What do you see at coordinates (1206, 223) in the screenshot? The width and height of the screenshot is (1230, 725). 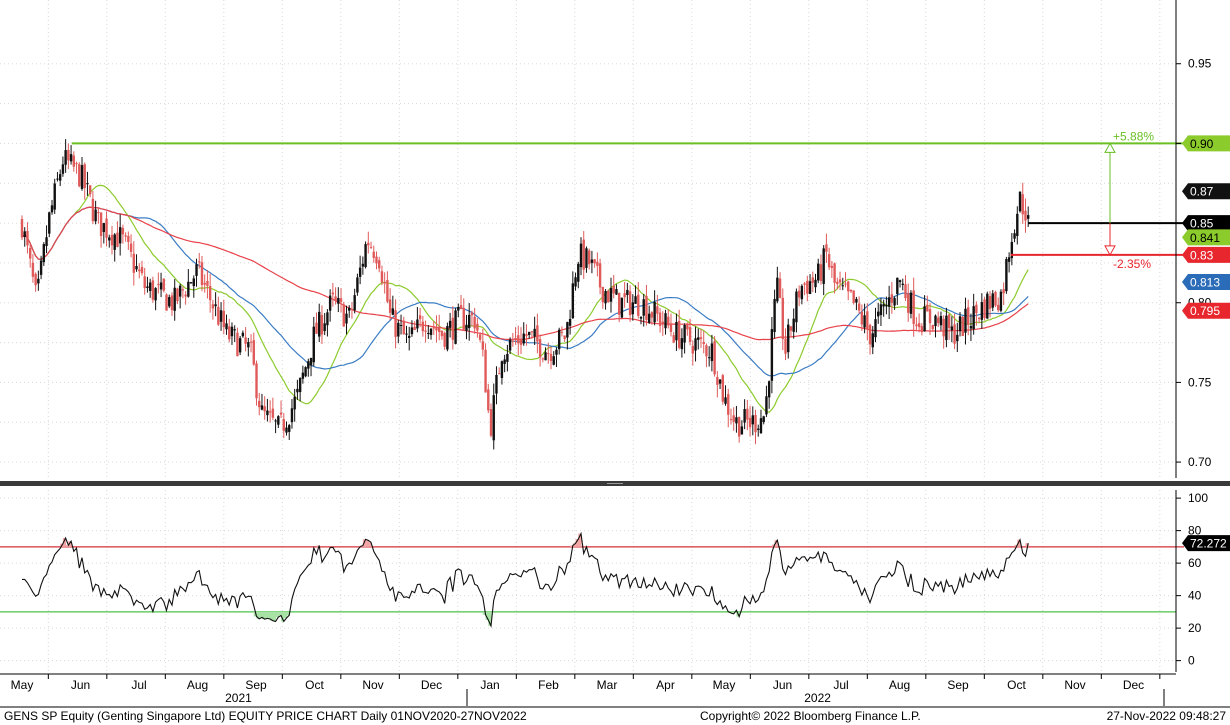 I see `ref-badge-0.85: 0.85` at bounding box center [1206, 223].